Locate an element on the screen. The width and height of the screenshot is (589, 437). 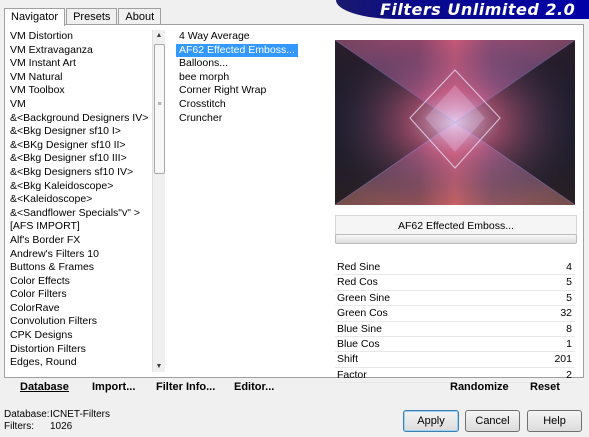
param-value: 1 is located at coordinates (570, 344).